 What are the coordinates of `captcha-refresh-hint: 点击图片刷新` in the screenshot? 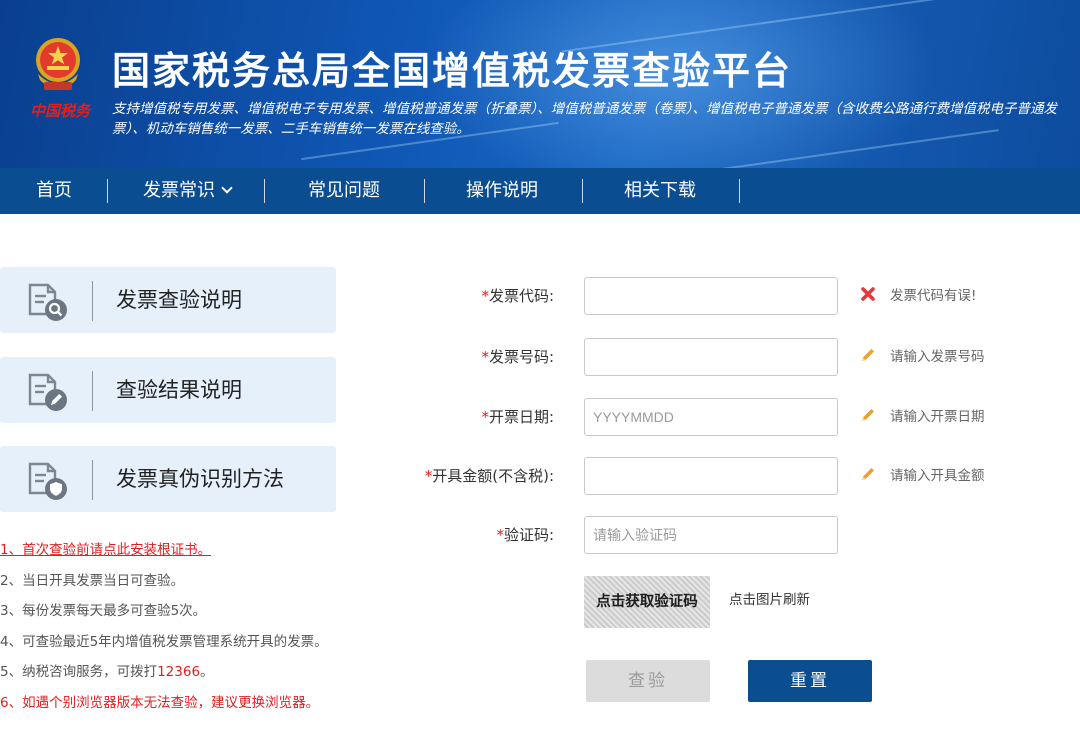 It's located at (769, 600).